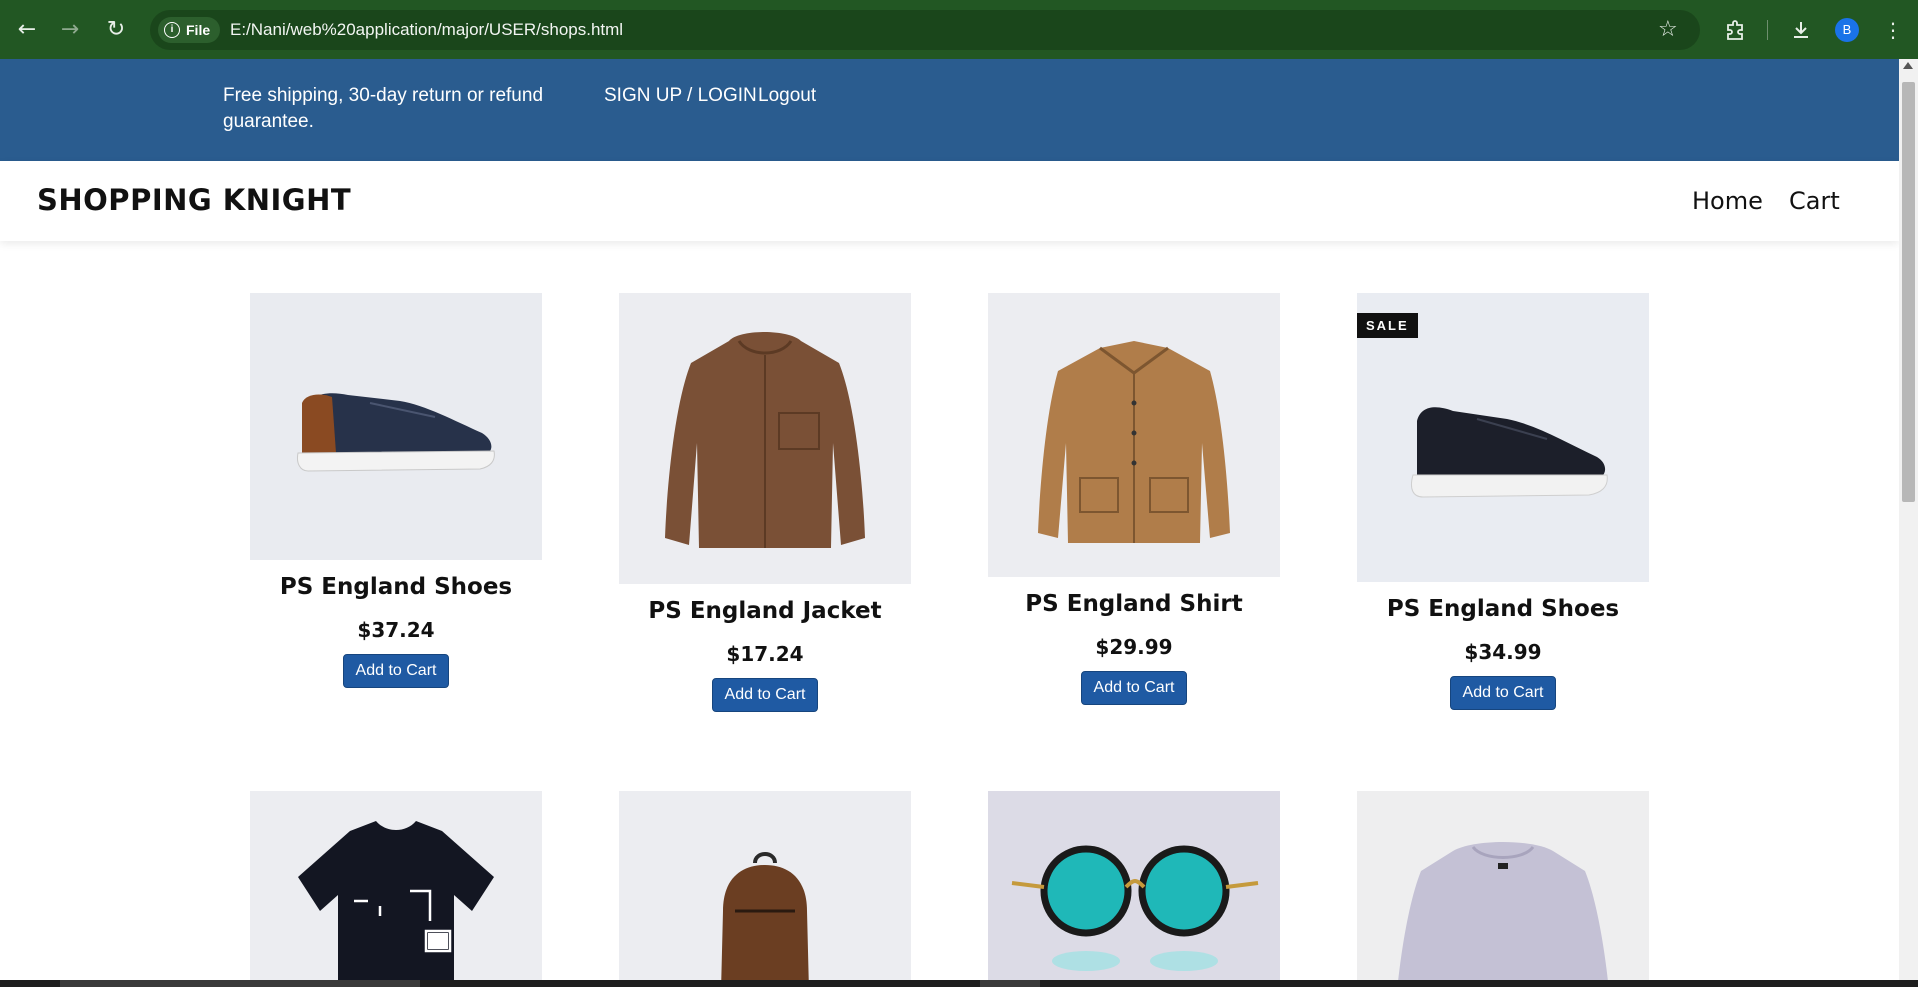 This screenshot has height=987, width=1918. I want to click on bookmark-star-icon: ☆, so click(1668, 30).